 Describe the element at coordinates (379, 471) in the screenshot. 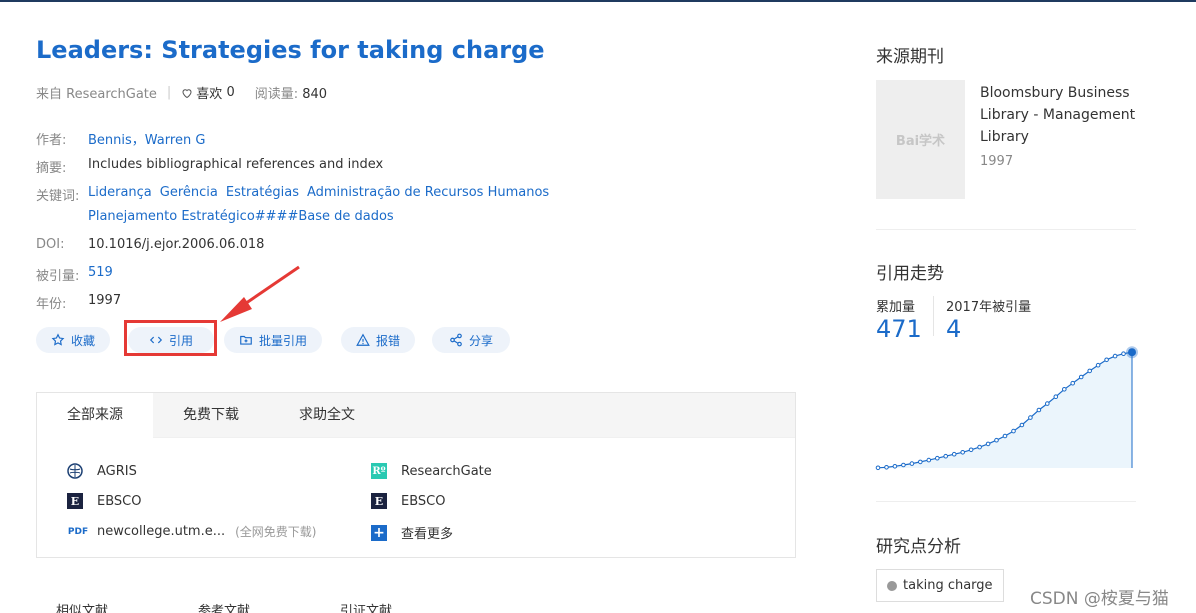

I see `researchgate-icon: Rº` at that location.